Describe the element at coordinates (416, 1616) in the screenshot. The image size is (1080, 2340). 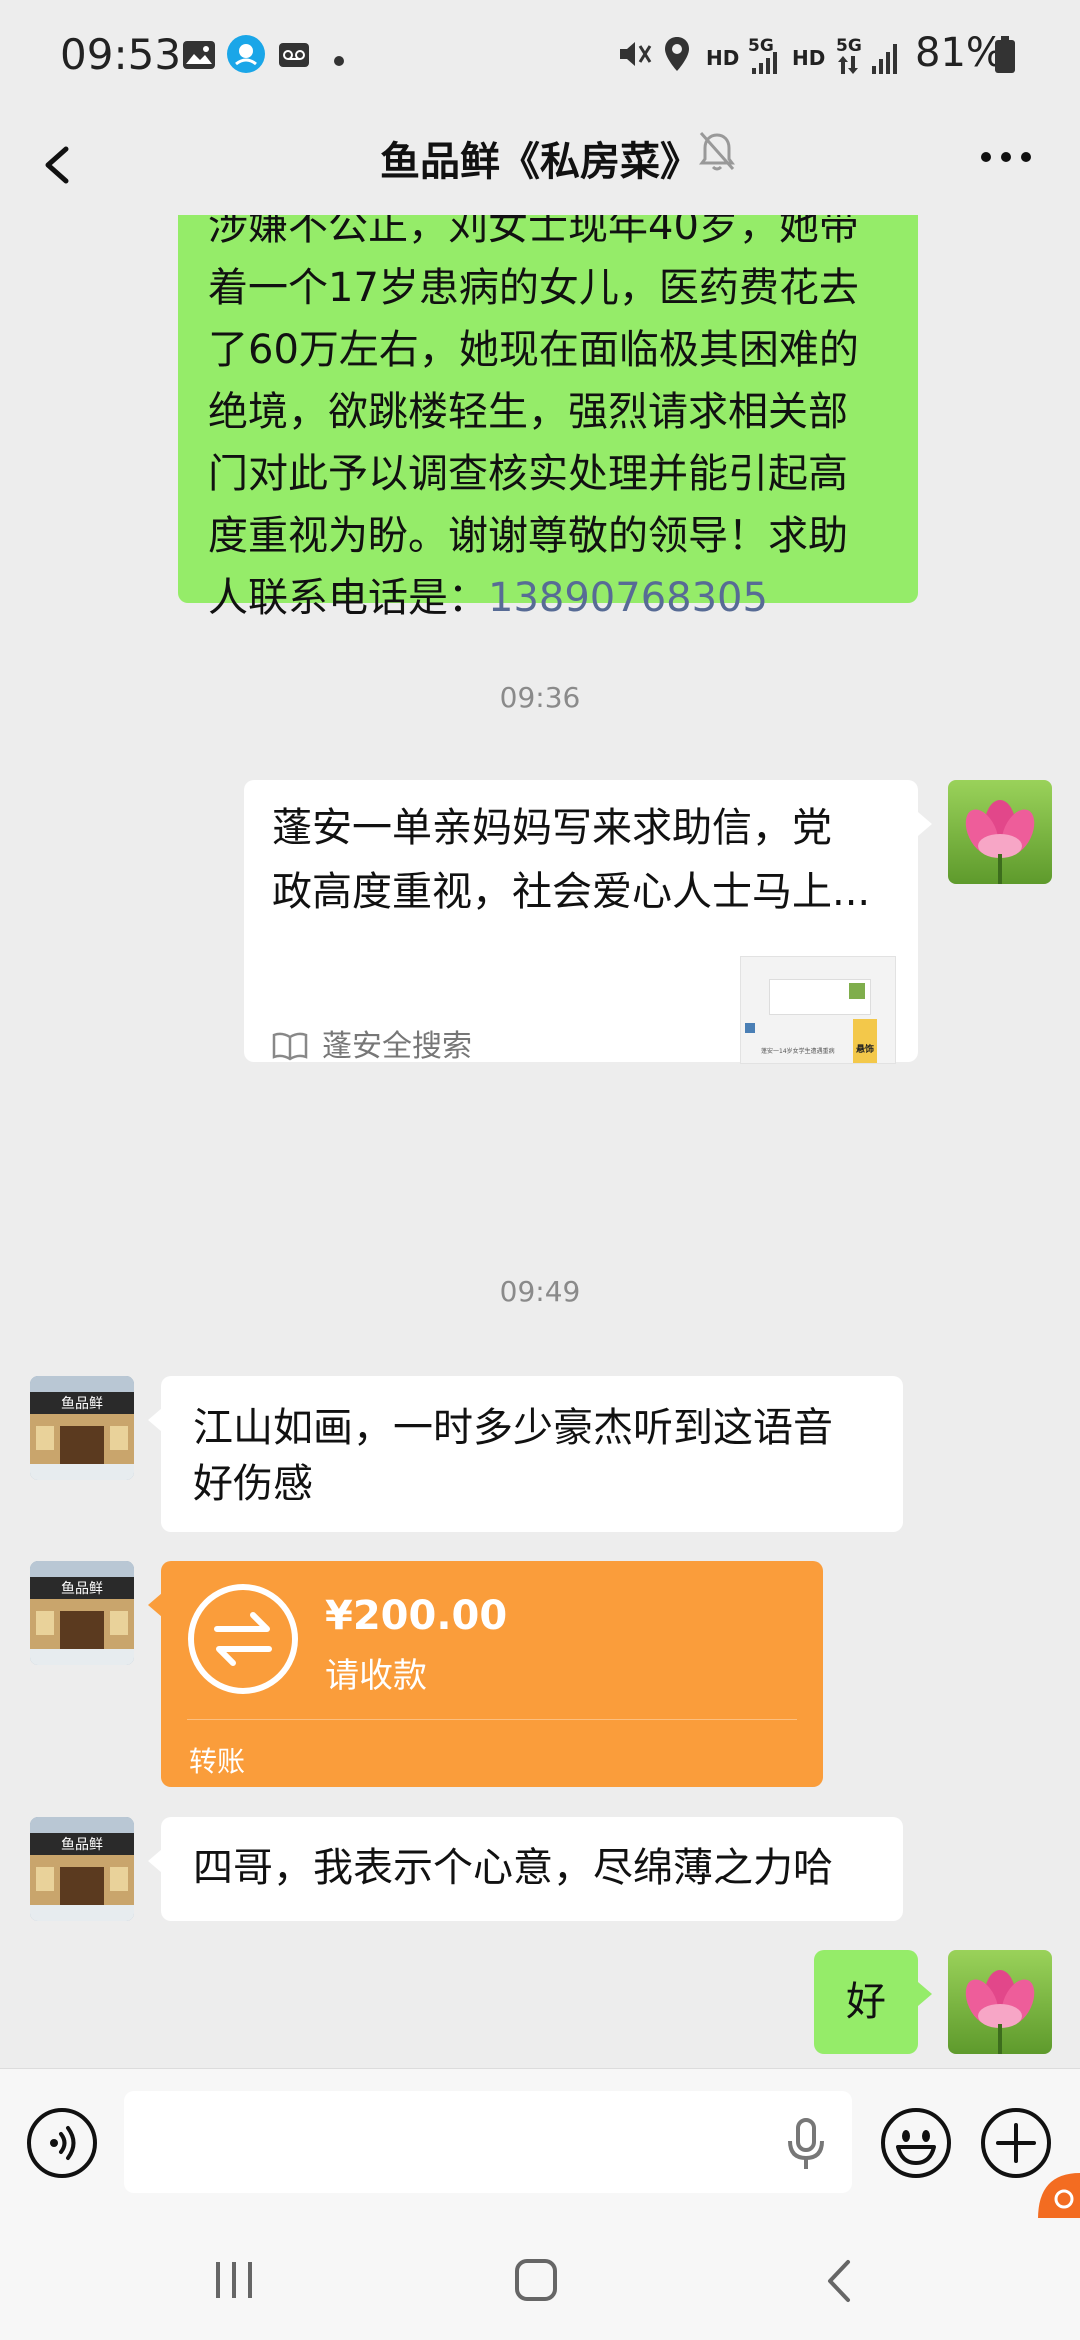
I see `transfer-amount: ¥200.00` at that location.